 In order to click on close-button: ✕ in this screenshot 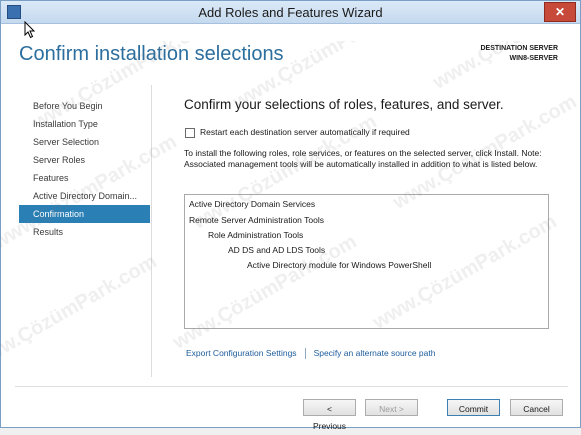, I will do `click(560, 12)`.